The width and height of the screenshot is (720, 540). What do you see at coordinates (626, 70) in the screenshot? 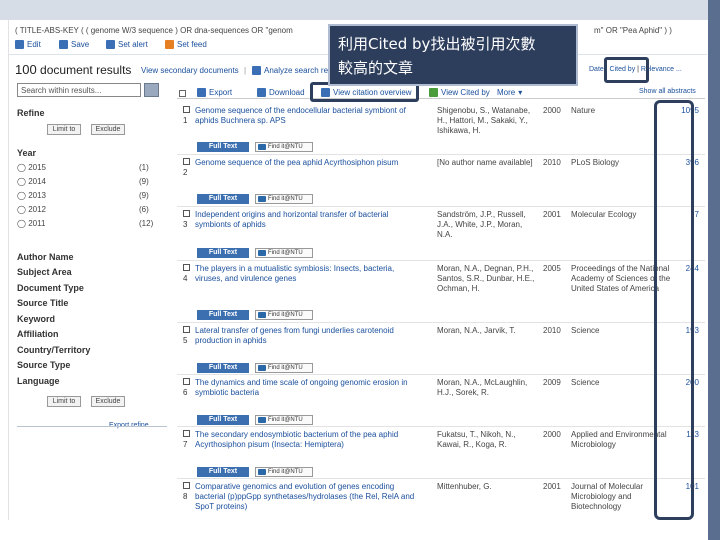
I see `cited-by-sort-highlight` at bounding box center [626, 70].